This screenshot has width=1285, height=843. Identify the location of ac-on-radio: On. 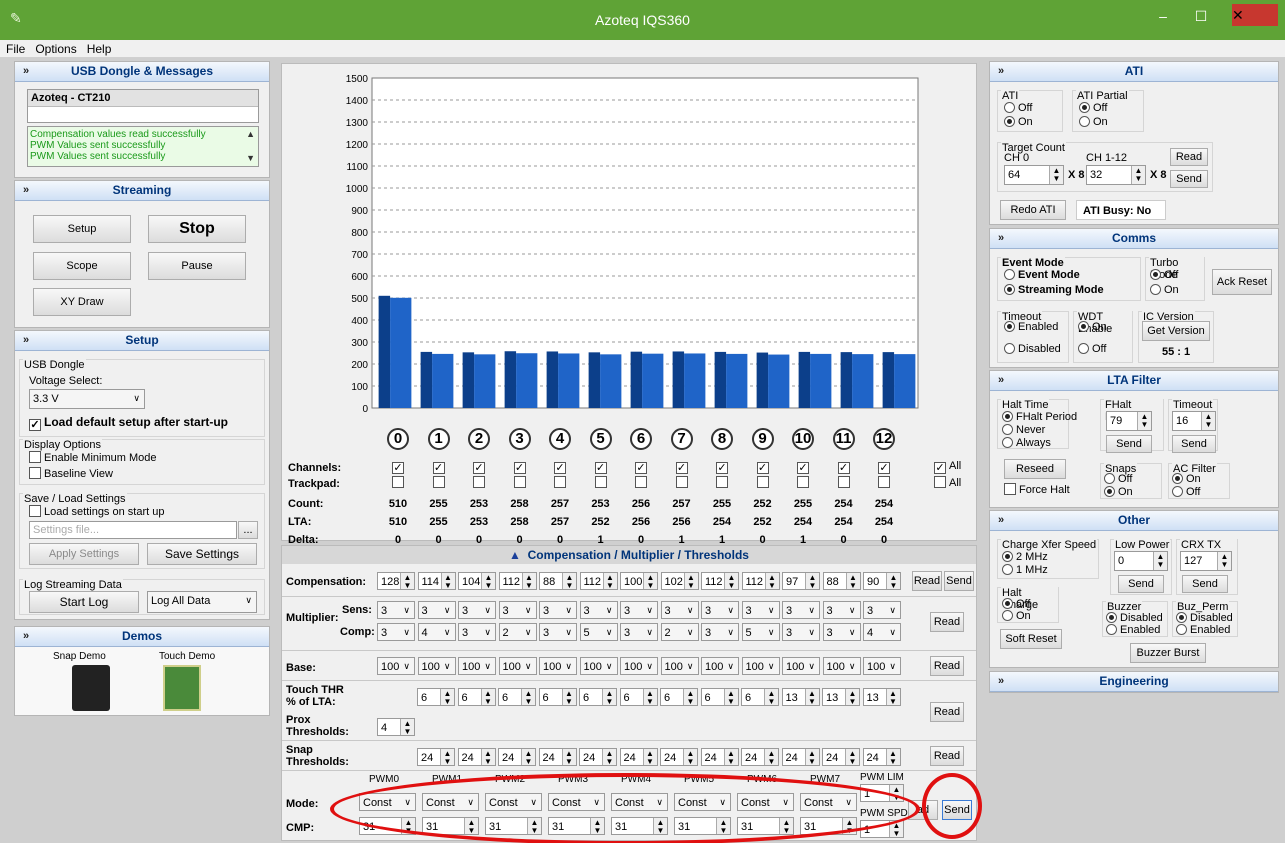
(1186, 479).